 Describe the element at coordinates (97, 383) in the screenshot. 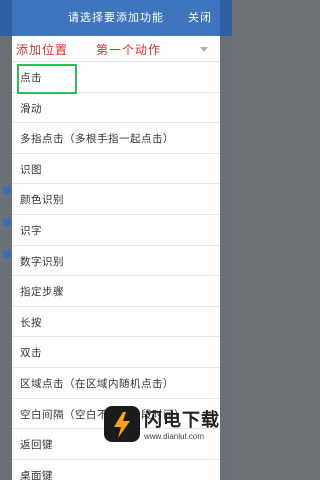

I see `list-item-label: 区域点击（在区域内随机点击）` at that location.